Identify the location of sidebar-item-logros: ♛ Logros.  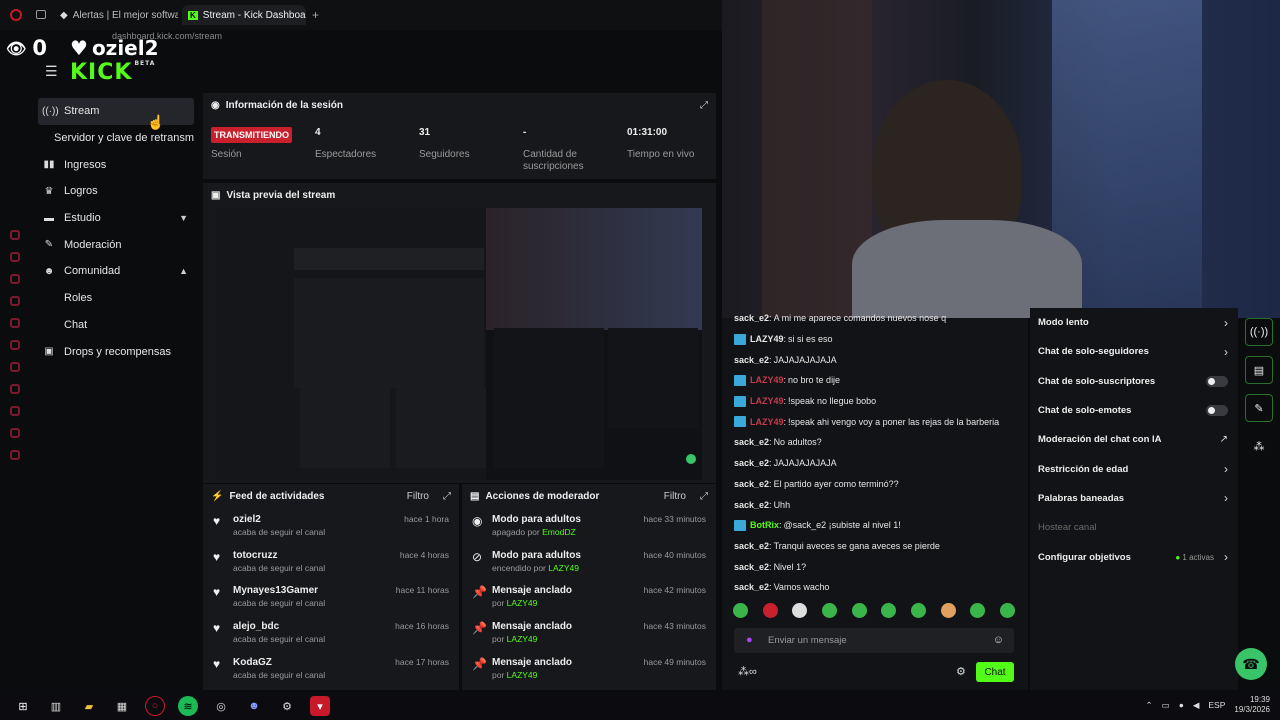
(116, 191).